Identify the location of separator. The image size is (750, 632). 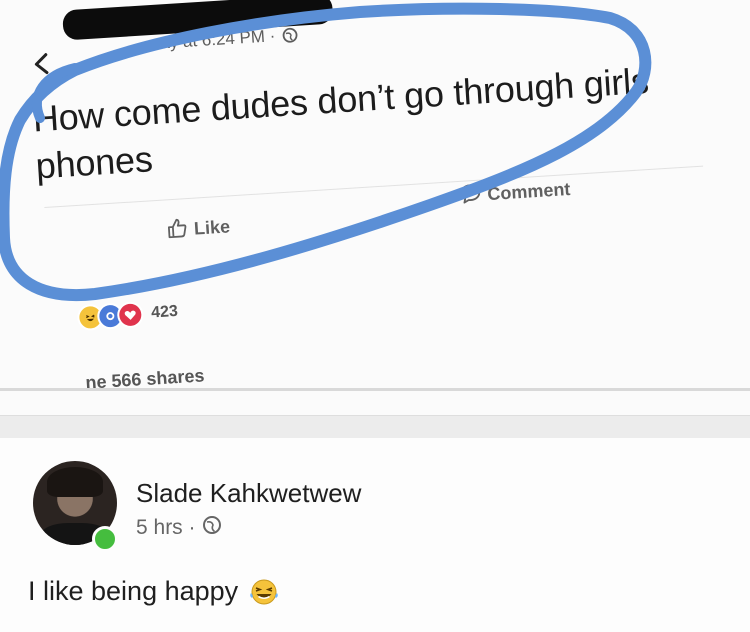
(375, 389).